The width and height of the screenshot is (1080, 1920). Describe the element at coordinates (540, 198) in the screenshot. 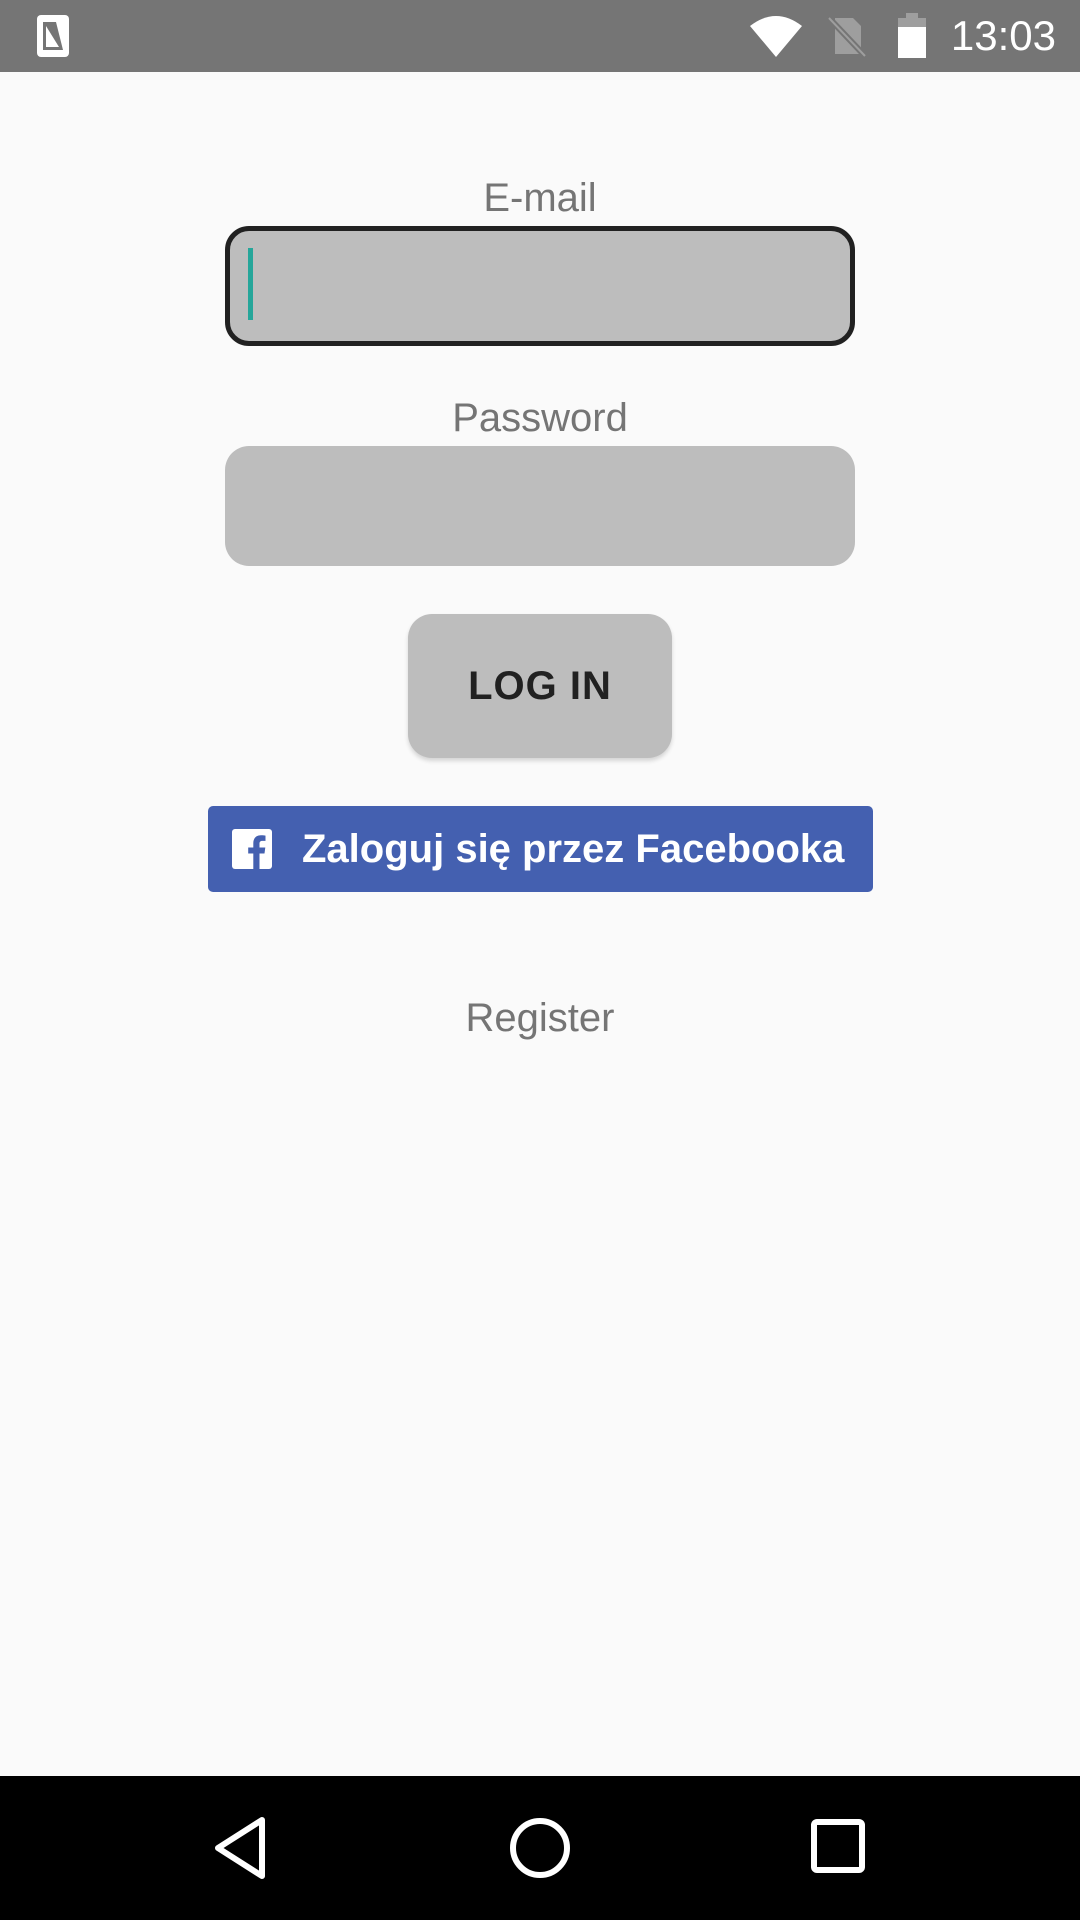

I see `email-label: E-mail` at that location.